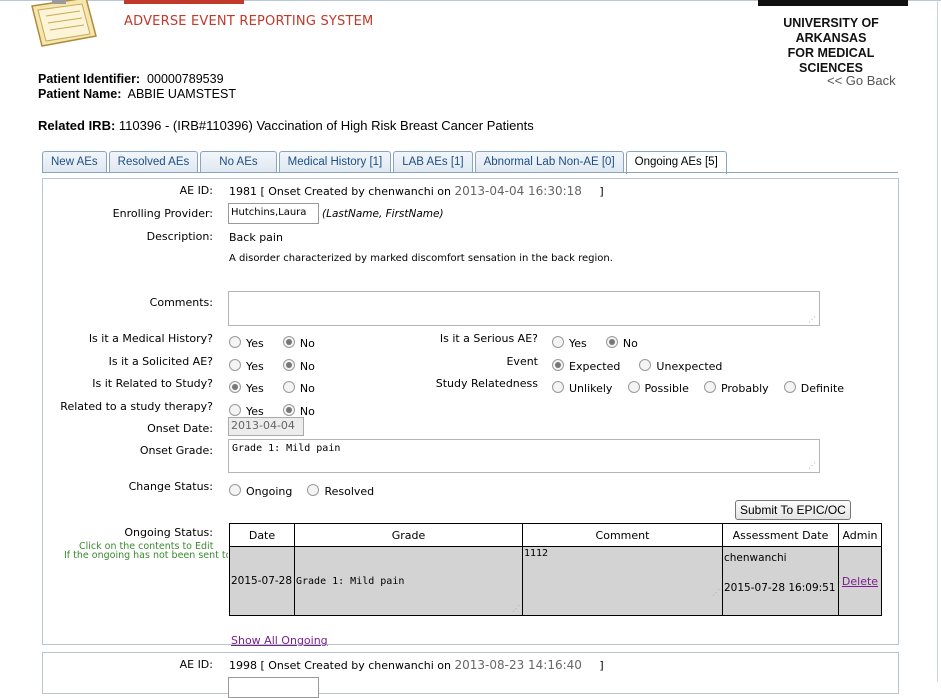 Image resolution: width=941 pixels, height=698 pixels. What do you see at coordinates (235, 410) in the screenshot?
I see `therapy-yes-radio` at bounding box center [235, 410].